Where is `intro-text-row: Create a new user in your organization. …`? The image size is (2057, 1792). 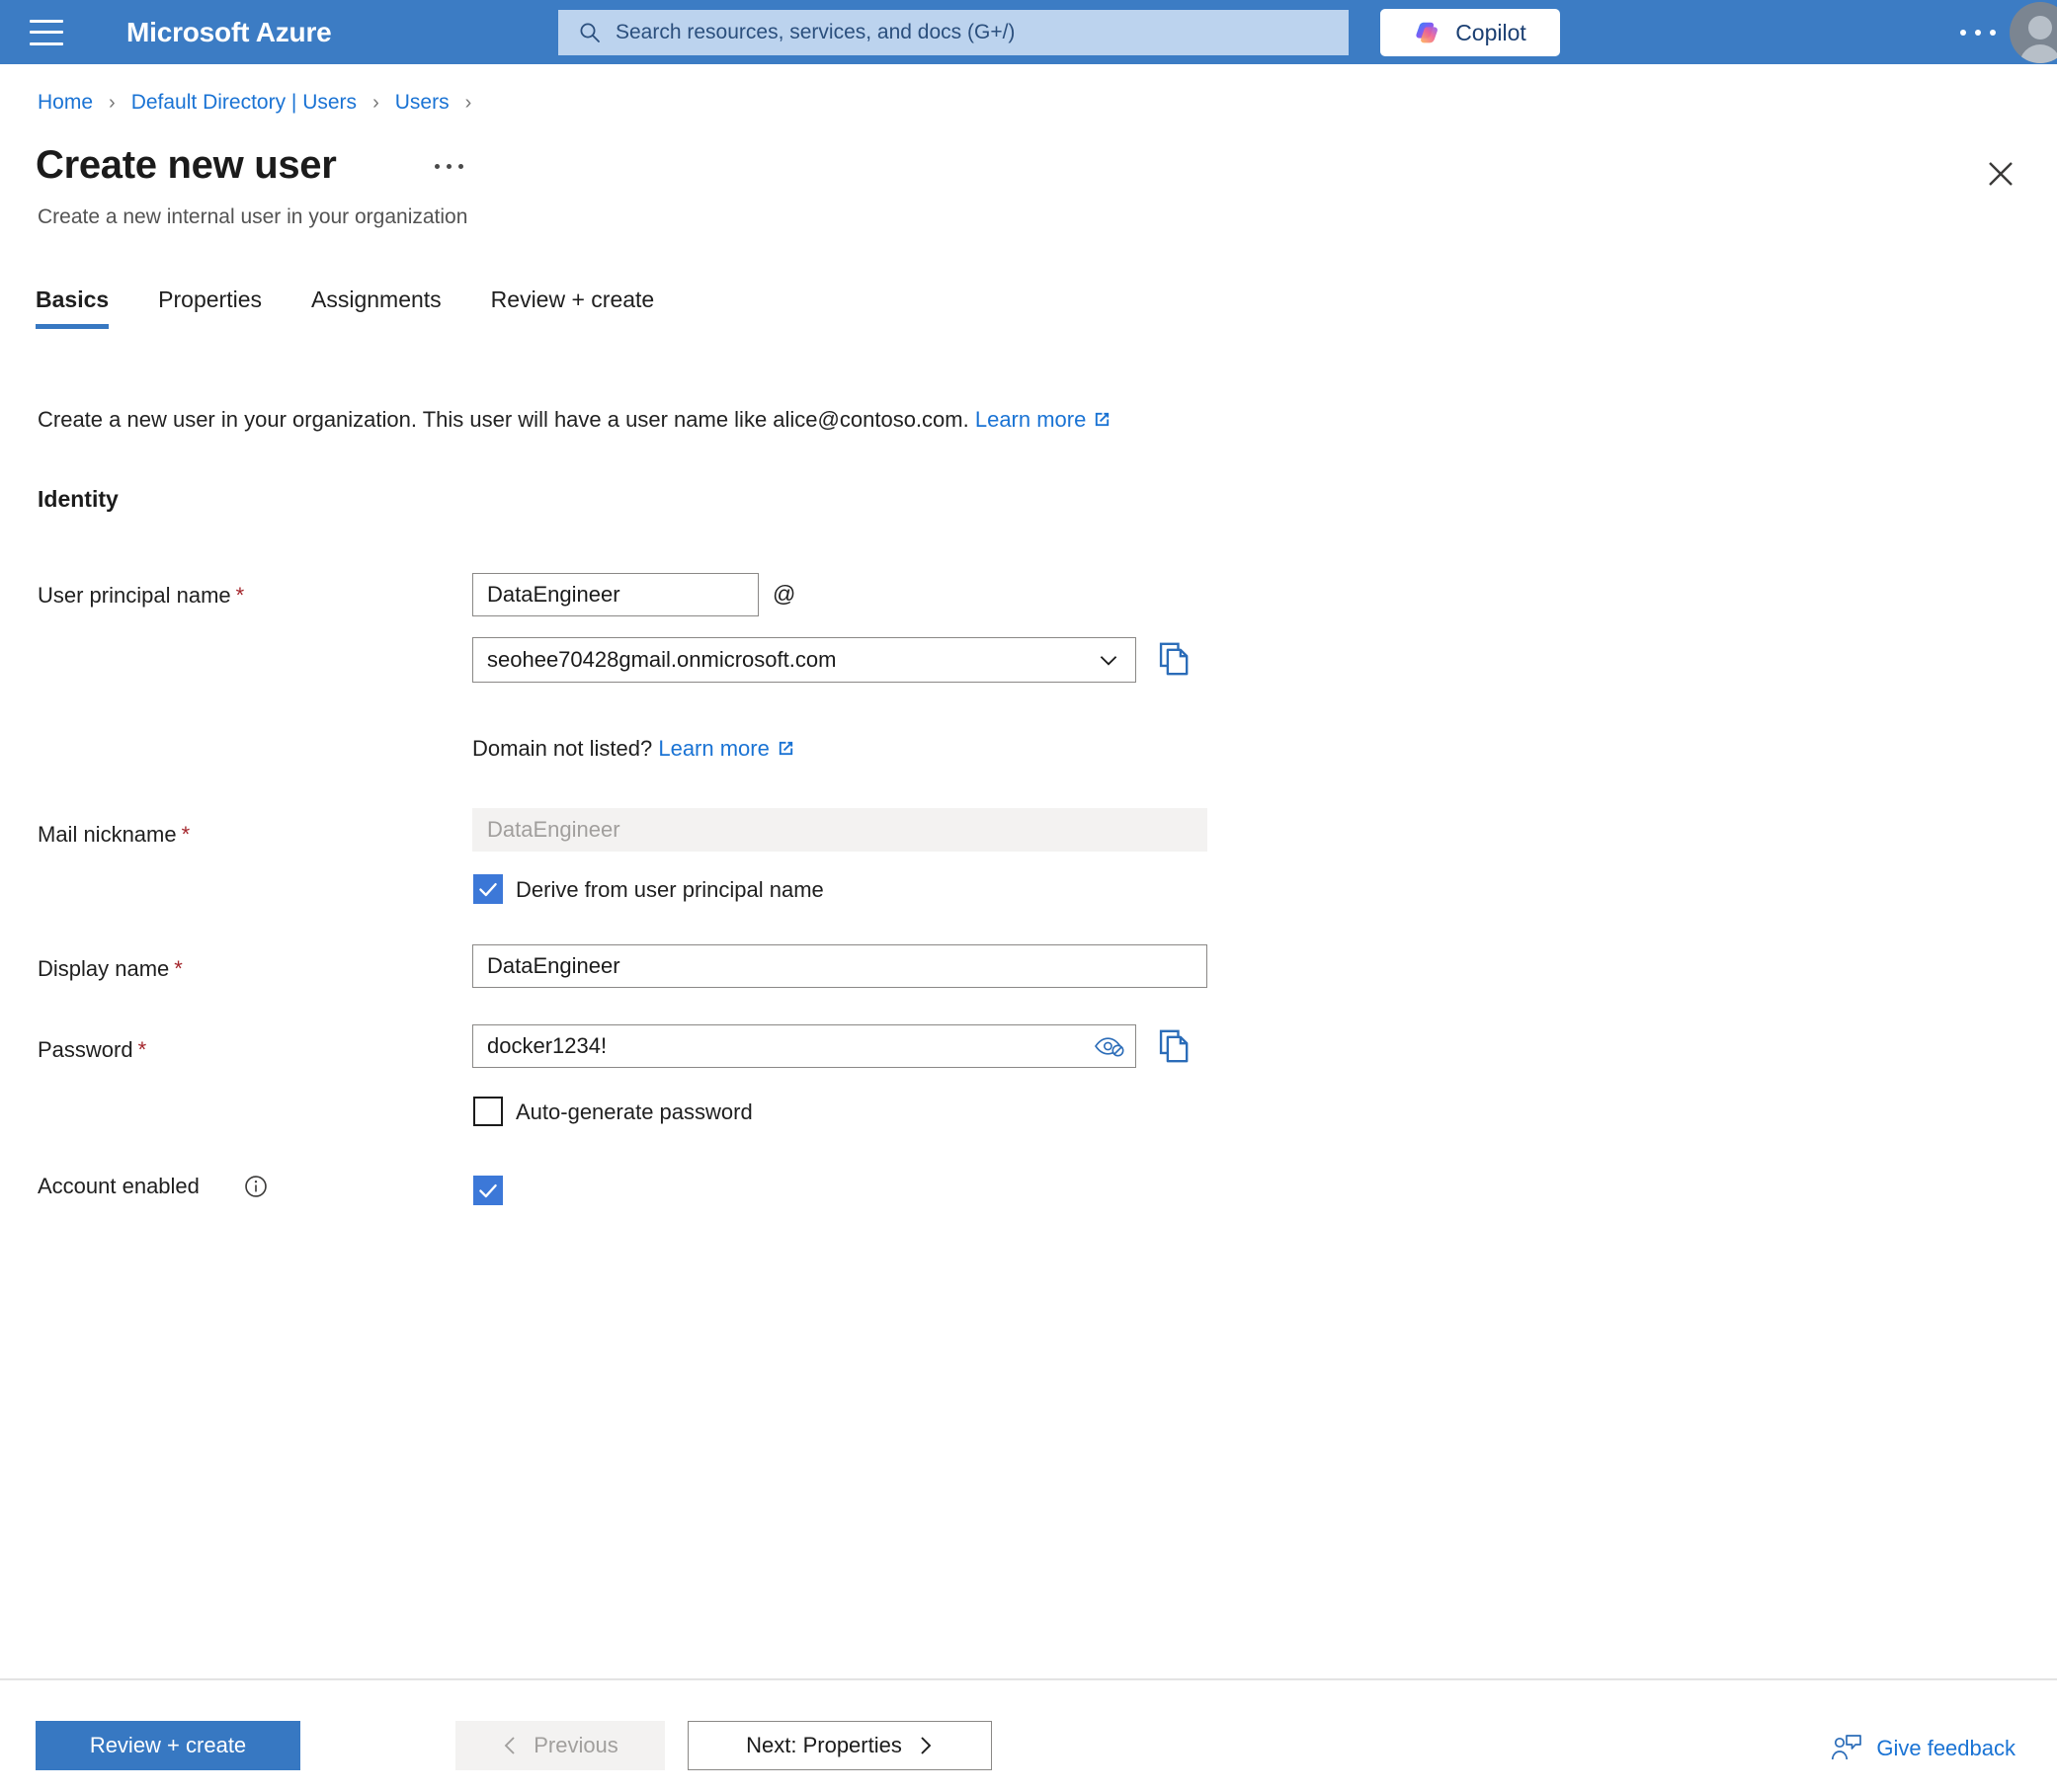
intro-text-row: Create a new user in your organization. … is located at coordinates (574, 421).